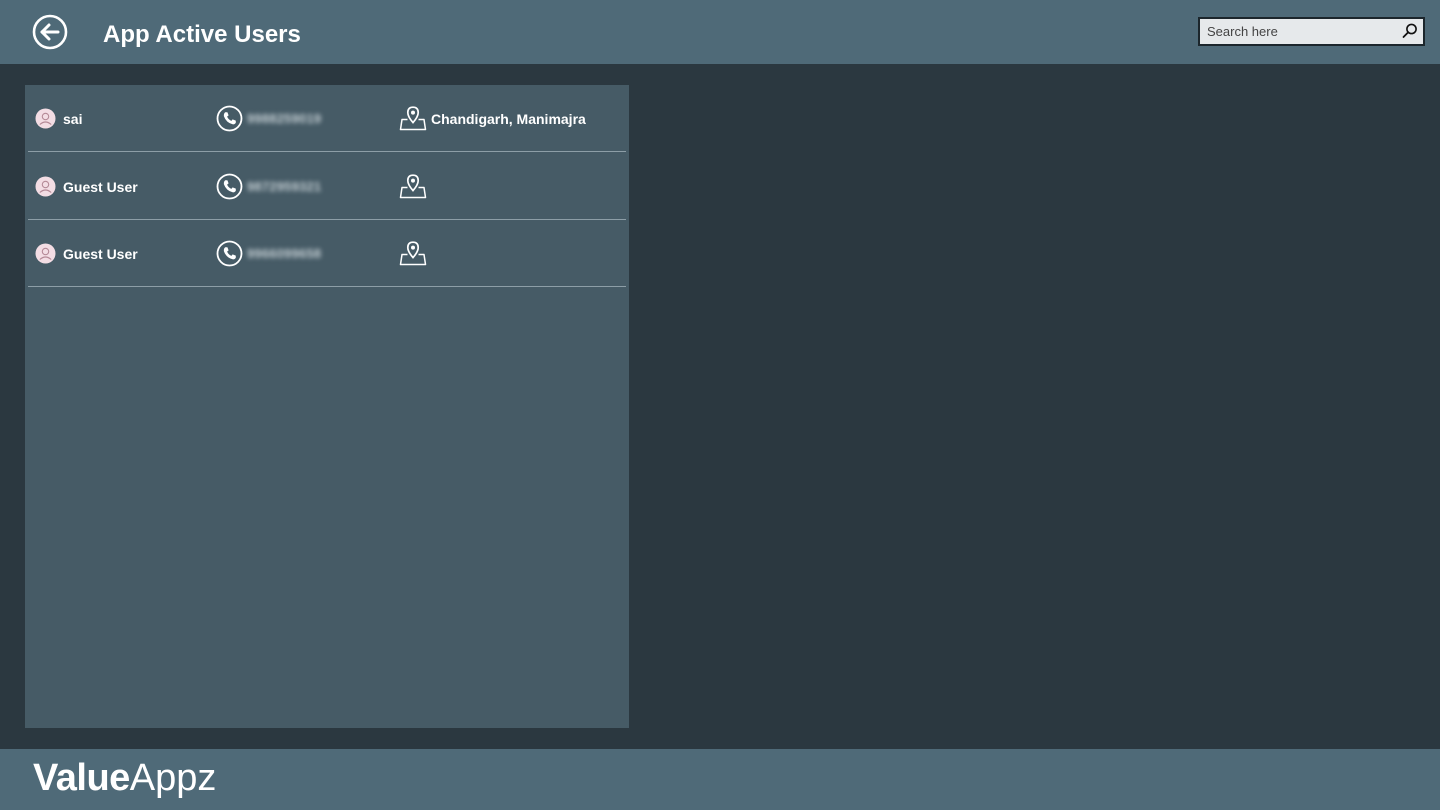 The width and height of the screenshot is (1440, 810). What do you see at coordinates (327, 186) in the screenshot?
I see `user-row: Guest User 9872959321` at bounding box center [327, 186].